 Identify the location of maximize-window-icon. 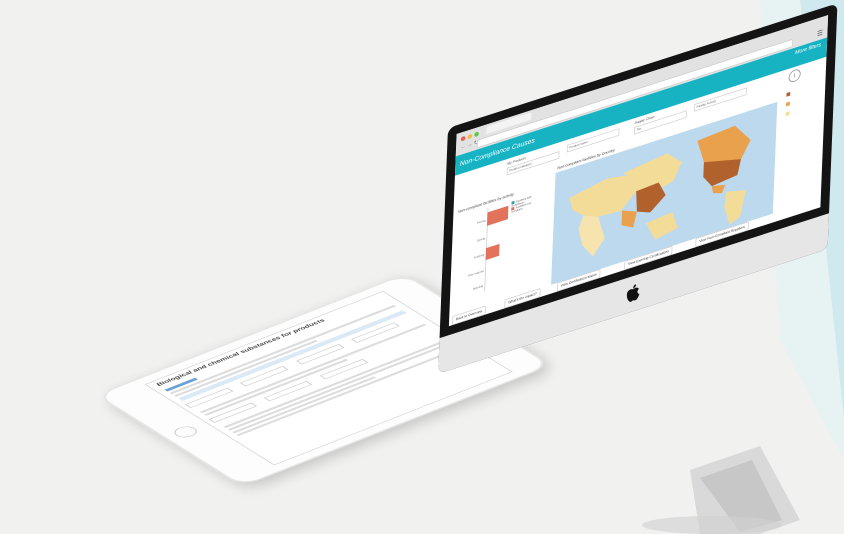
(476, 134).